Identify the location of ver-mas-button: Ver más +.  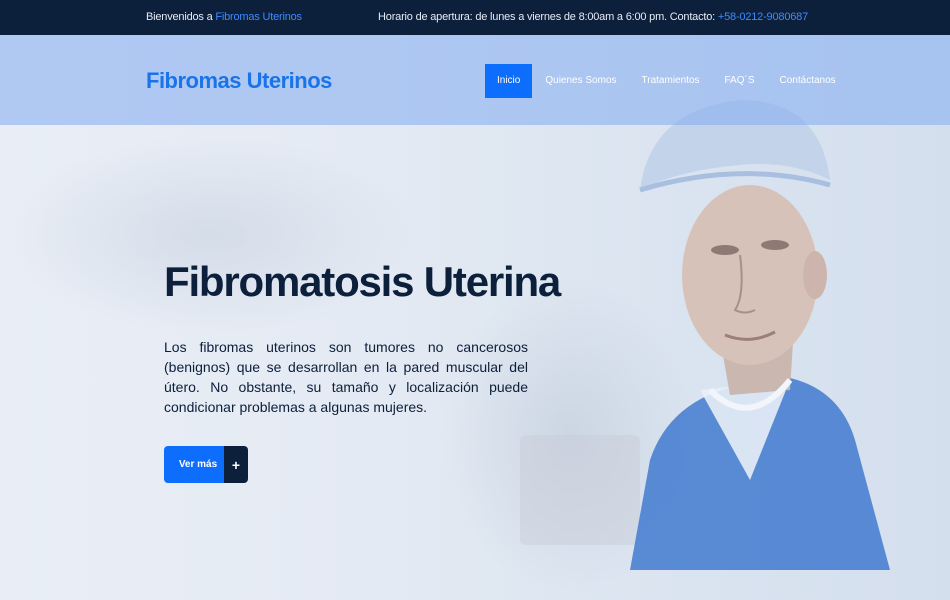
(206, 464).